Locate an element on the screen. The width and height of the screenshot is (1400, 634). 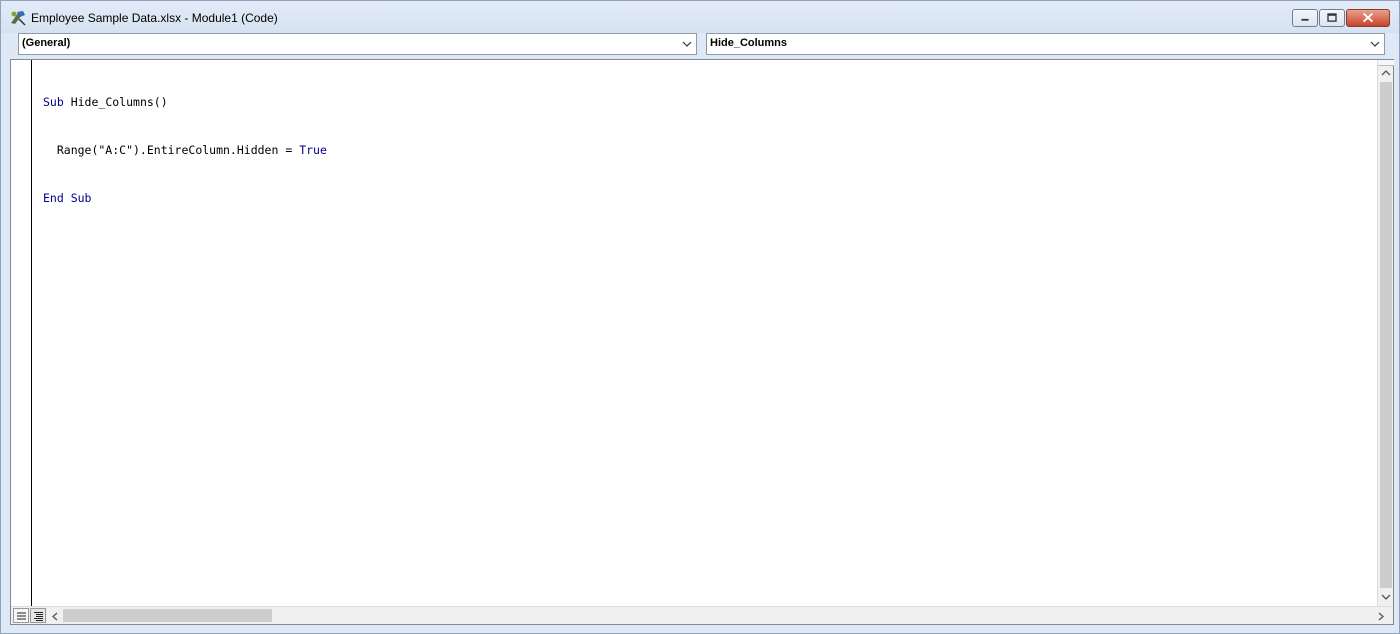
procedure-dropdown-value: Hide_Columns is located at coordinates (749, 43).